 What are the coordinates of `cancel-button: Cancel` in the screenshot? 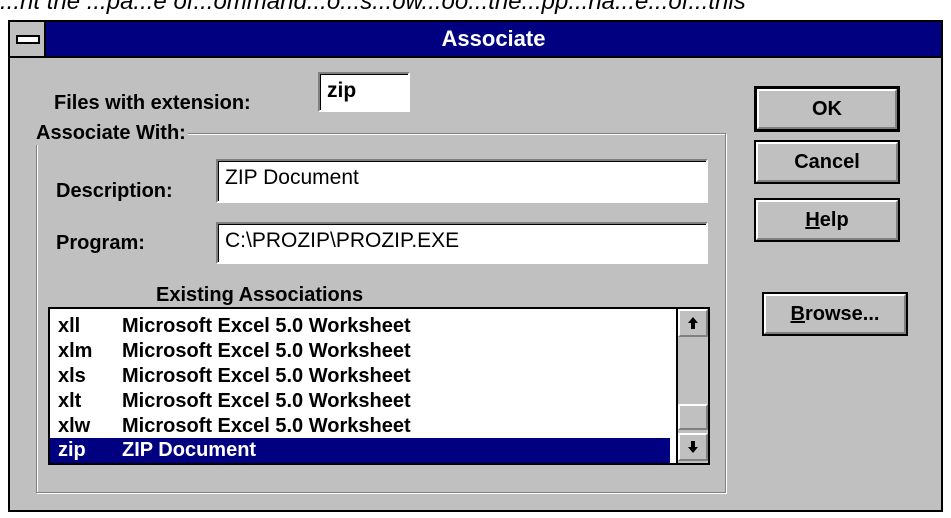 It's located at (827, 162).